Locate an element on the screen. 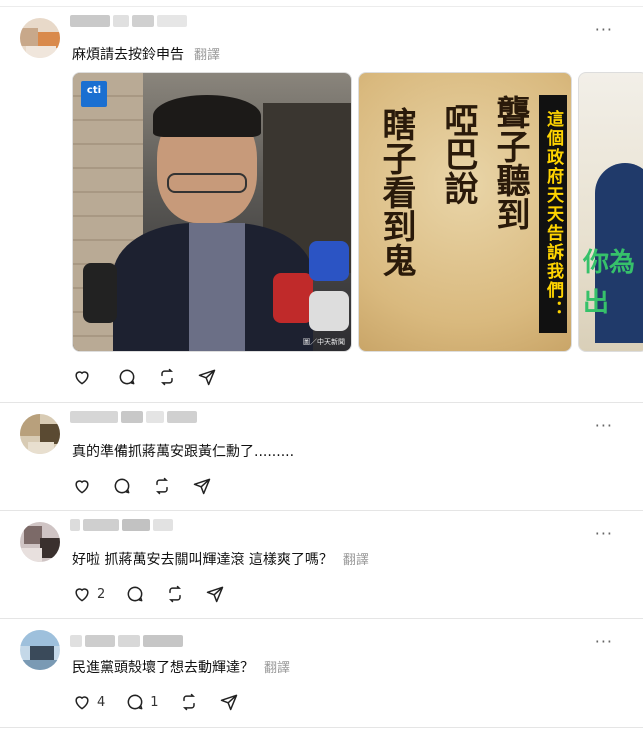 This screenshot has height=731, width=643. like-button: 4 is located at coordinates (88, 702).